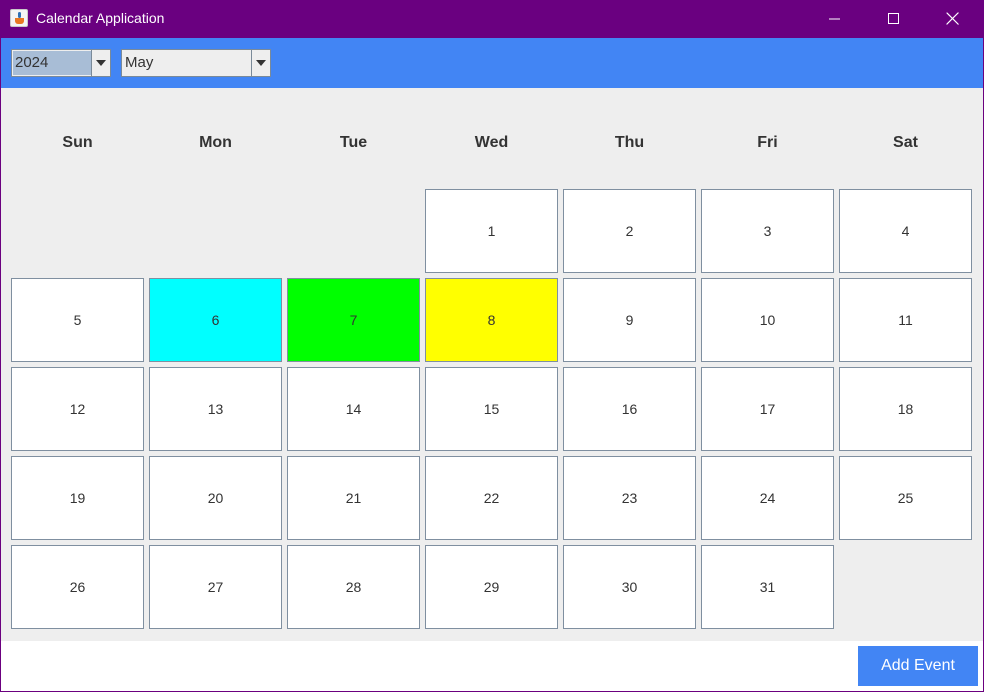  I want to click on day-cell: 27, so click(215, 587).